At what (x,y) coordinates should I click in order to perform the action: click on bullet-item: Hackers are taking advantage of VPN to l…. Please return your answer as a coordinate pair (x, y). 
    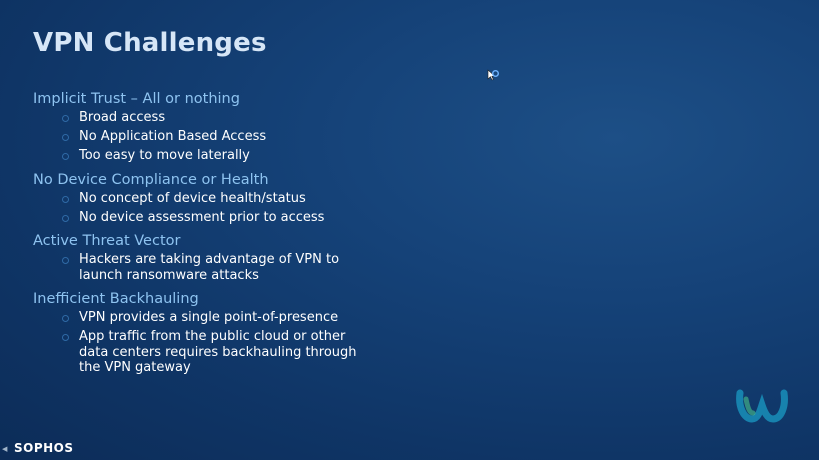
    Looking at the image, I should click on (198, 267).